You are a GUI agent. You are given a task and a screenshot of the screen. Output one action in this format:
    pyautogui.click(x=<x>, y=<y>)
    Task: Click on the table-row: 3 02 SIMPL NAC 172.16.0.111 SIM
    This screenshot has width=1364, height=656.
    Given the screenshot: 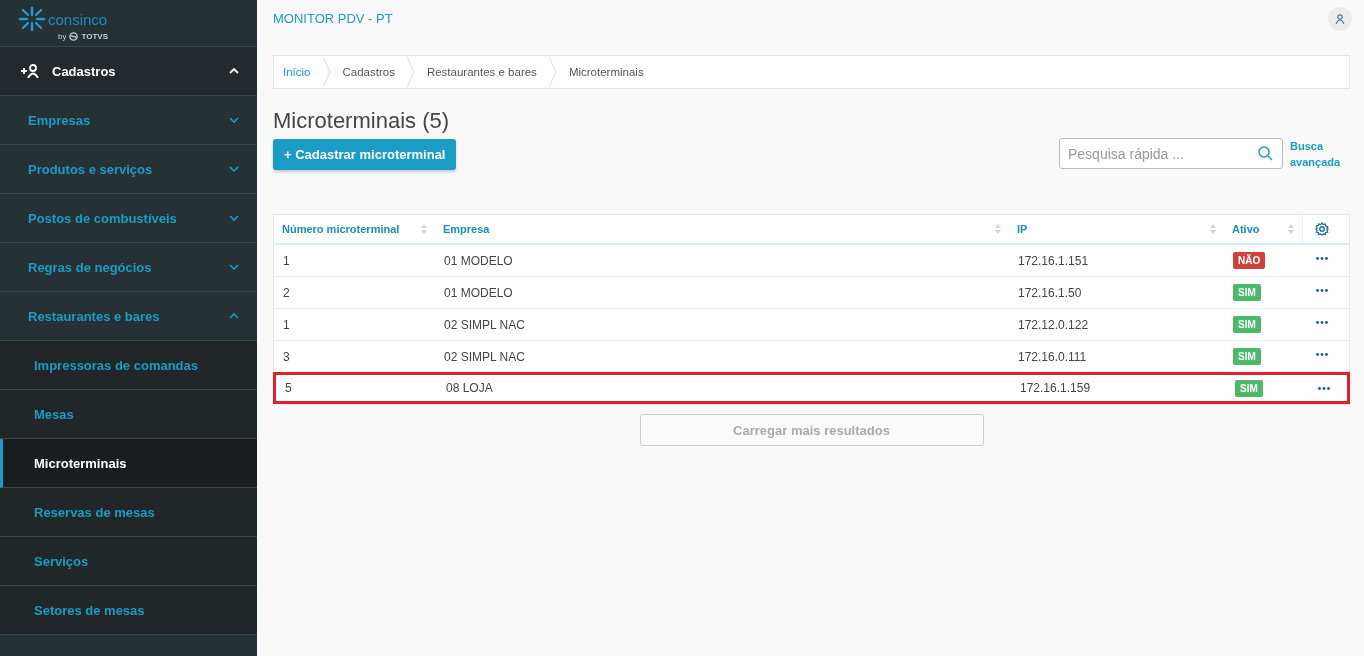 What is the action you would take?
    pyautogui.click(x=811, y=357)
    